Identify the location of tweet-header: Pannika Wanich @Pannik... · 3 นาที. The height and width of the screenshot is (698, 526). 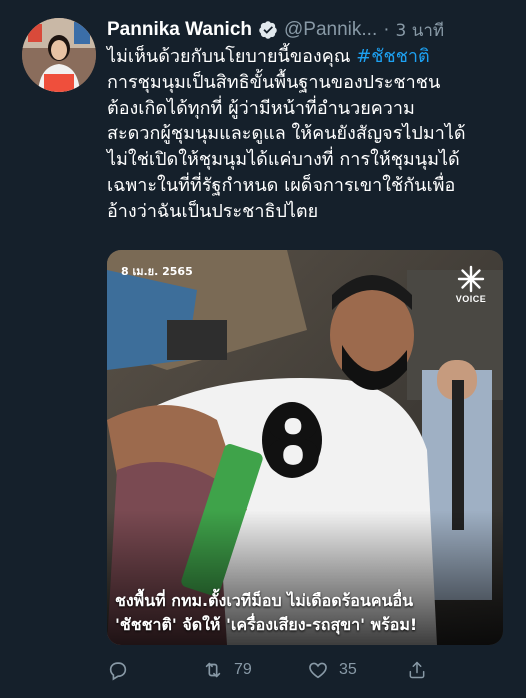
(309, 30).